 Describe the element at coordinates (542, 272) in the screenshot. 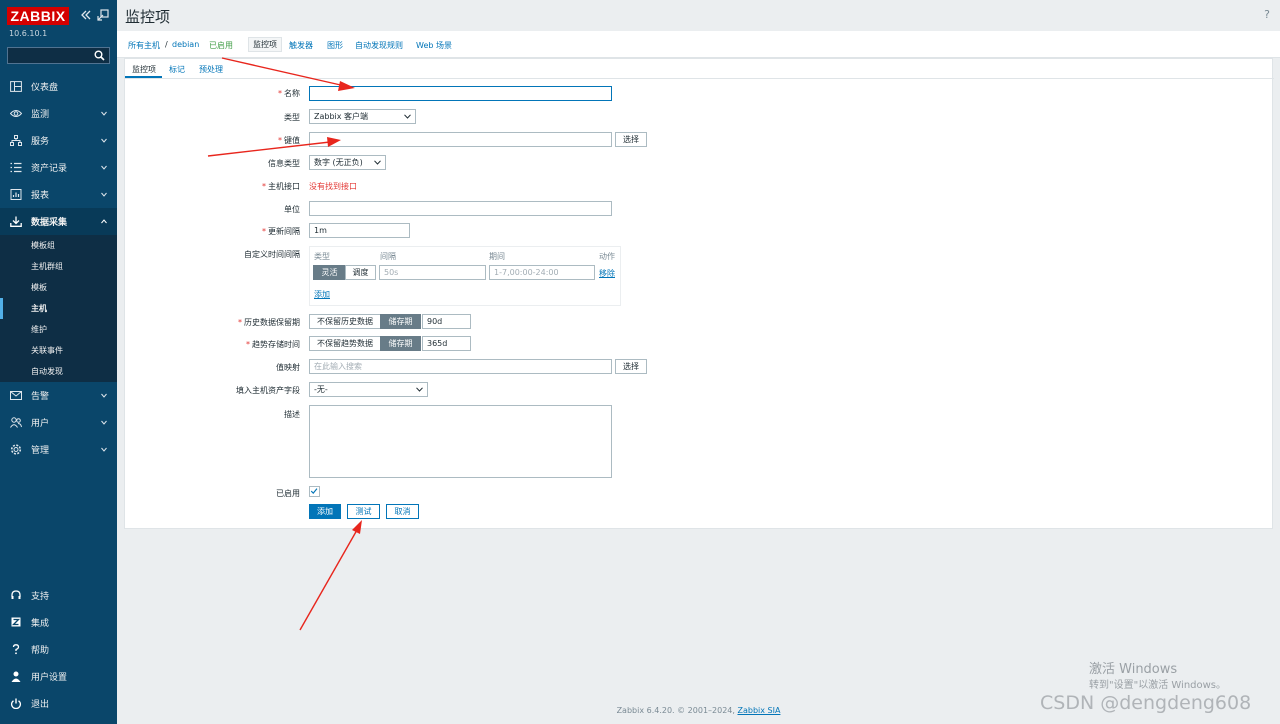

I see `ci-period-input: 1-7,00:00-24:00` at that location.